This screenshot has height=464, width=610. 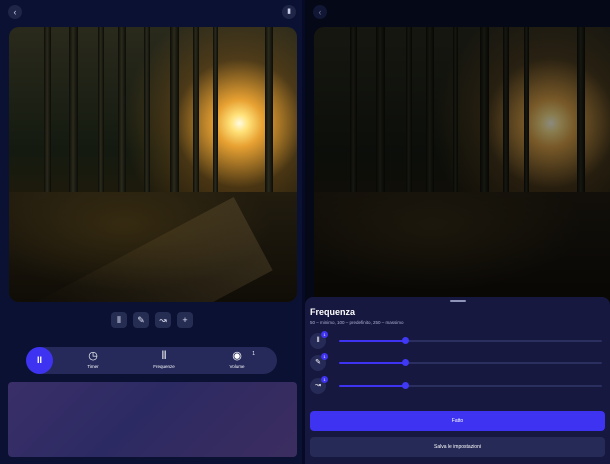 I want to click on sound-wave-button: ⦀, so click(x=119, y=320).